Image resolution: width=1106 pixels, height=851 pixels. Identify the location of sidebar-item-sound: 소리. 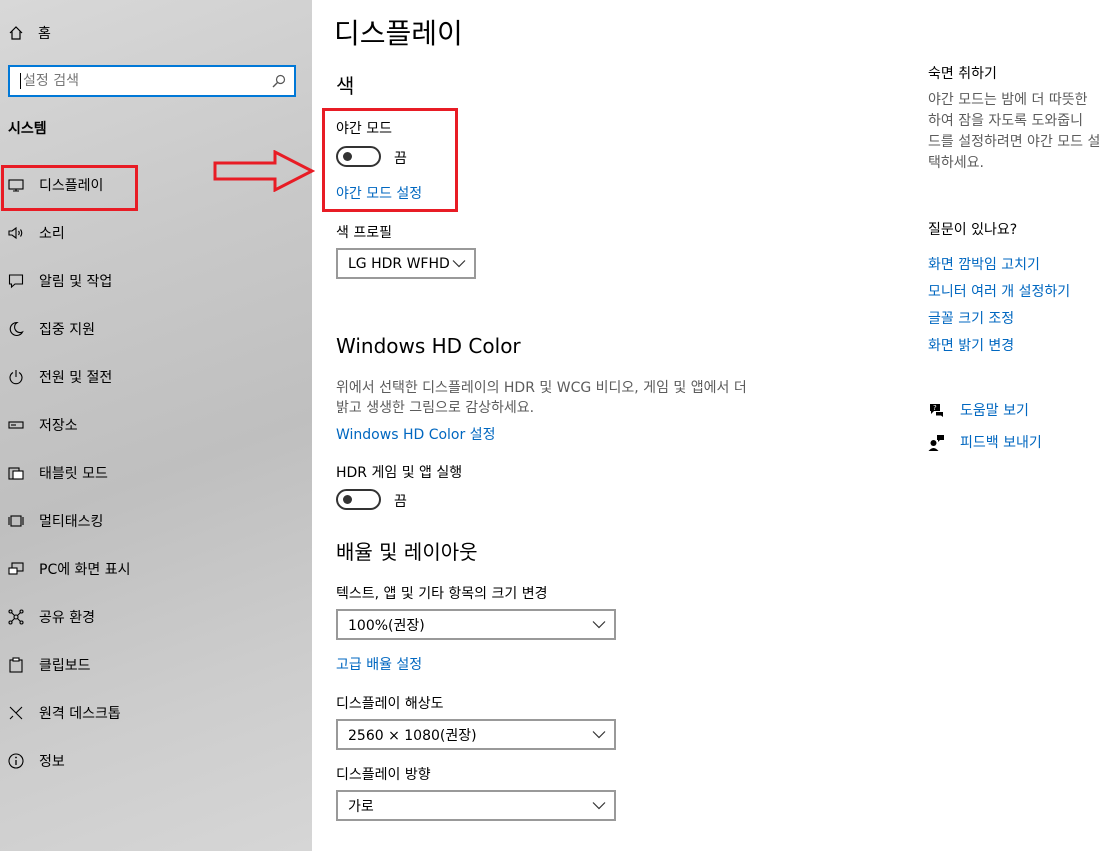
(36, 233).